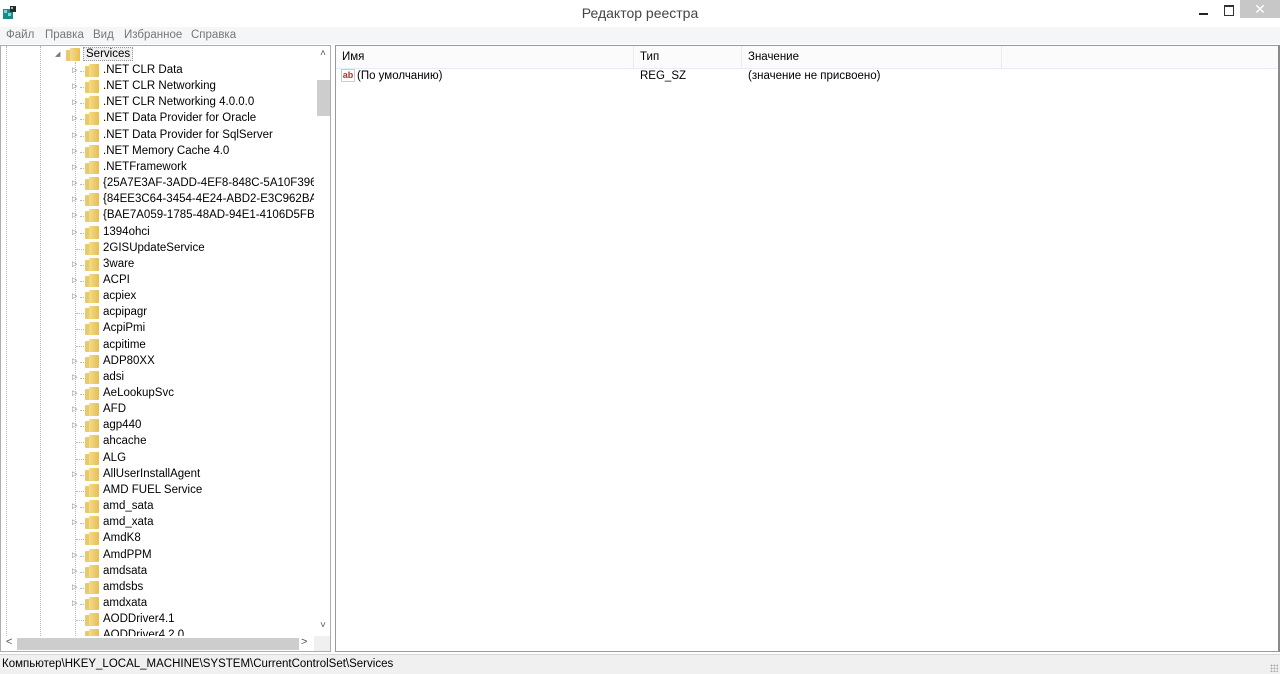 This screenshot has width=1280, height=674. I want to click on tree-node: ahcache, so click(158, 442).